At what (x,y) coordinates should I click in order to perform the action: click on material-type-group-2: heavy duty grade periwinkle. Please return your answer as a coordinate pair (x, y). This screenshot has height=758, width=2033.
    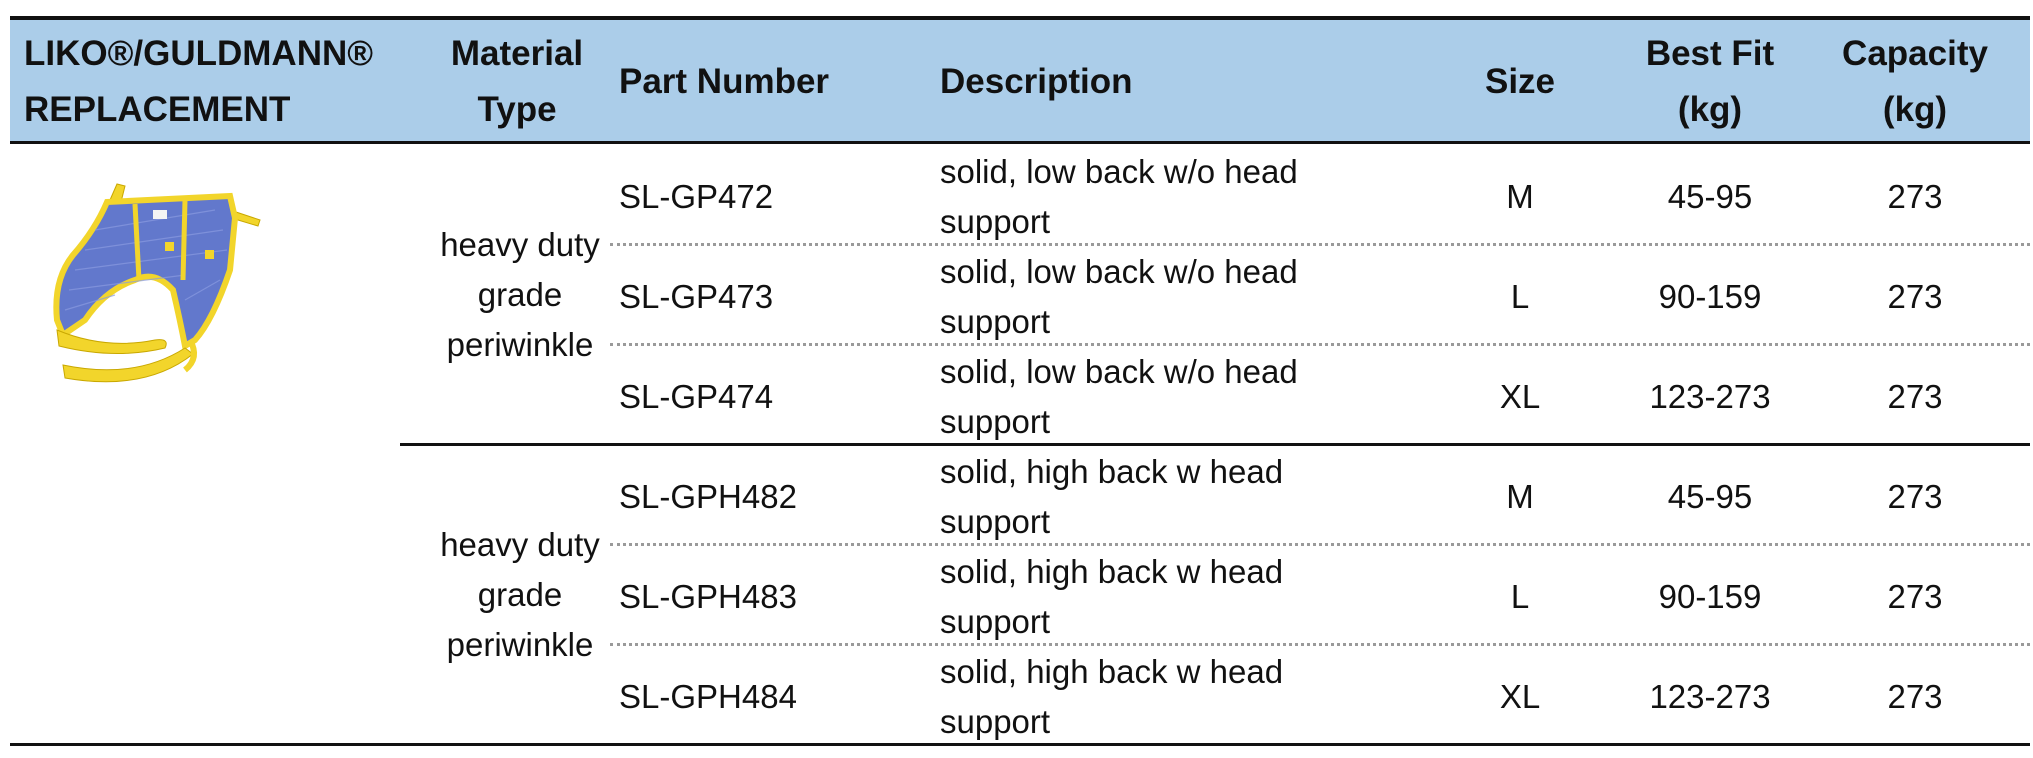
    Looking at the image, I should click on (520, 595).